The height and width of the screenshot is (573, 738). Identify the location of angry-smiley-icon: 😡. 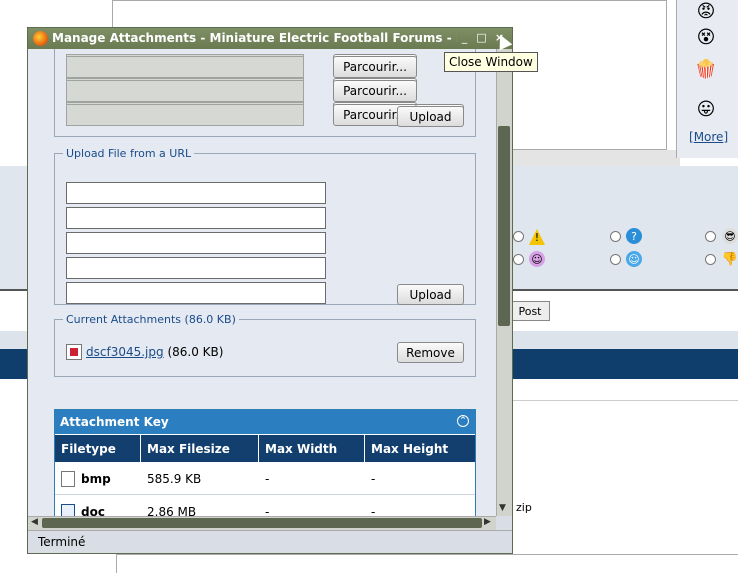
(706, 11).